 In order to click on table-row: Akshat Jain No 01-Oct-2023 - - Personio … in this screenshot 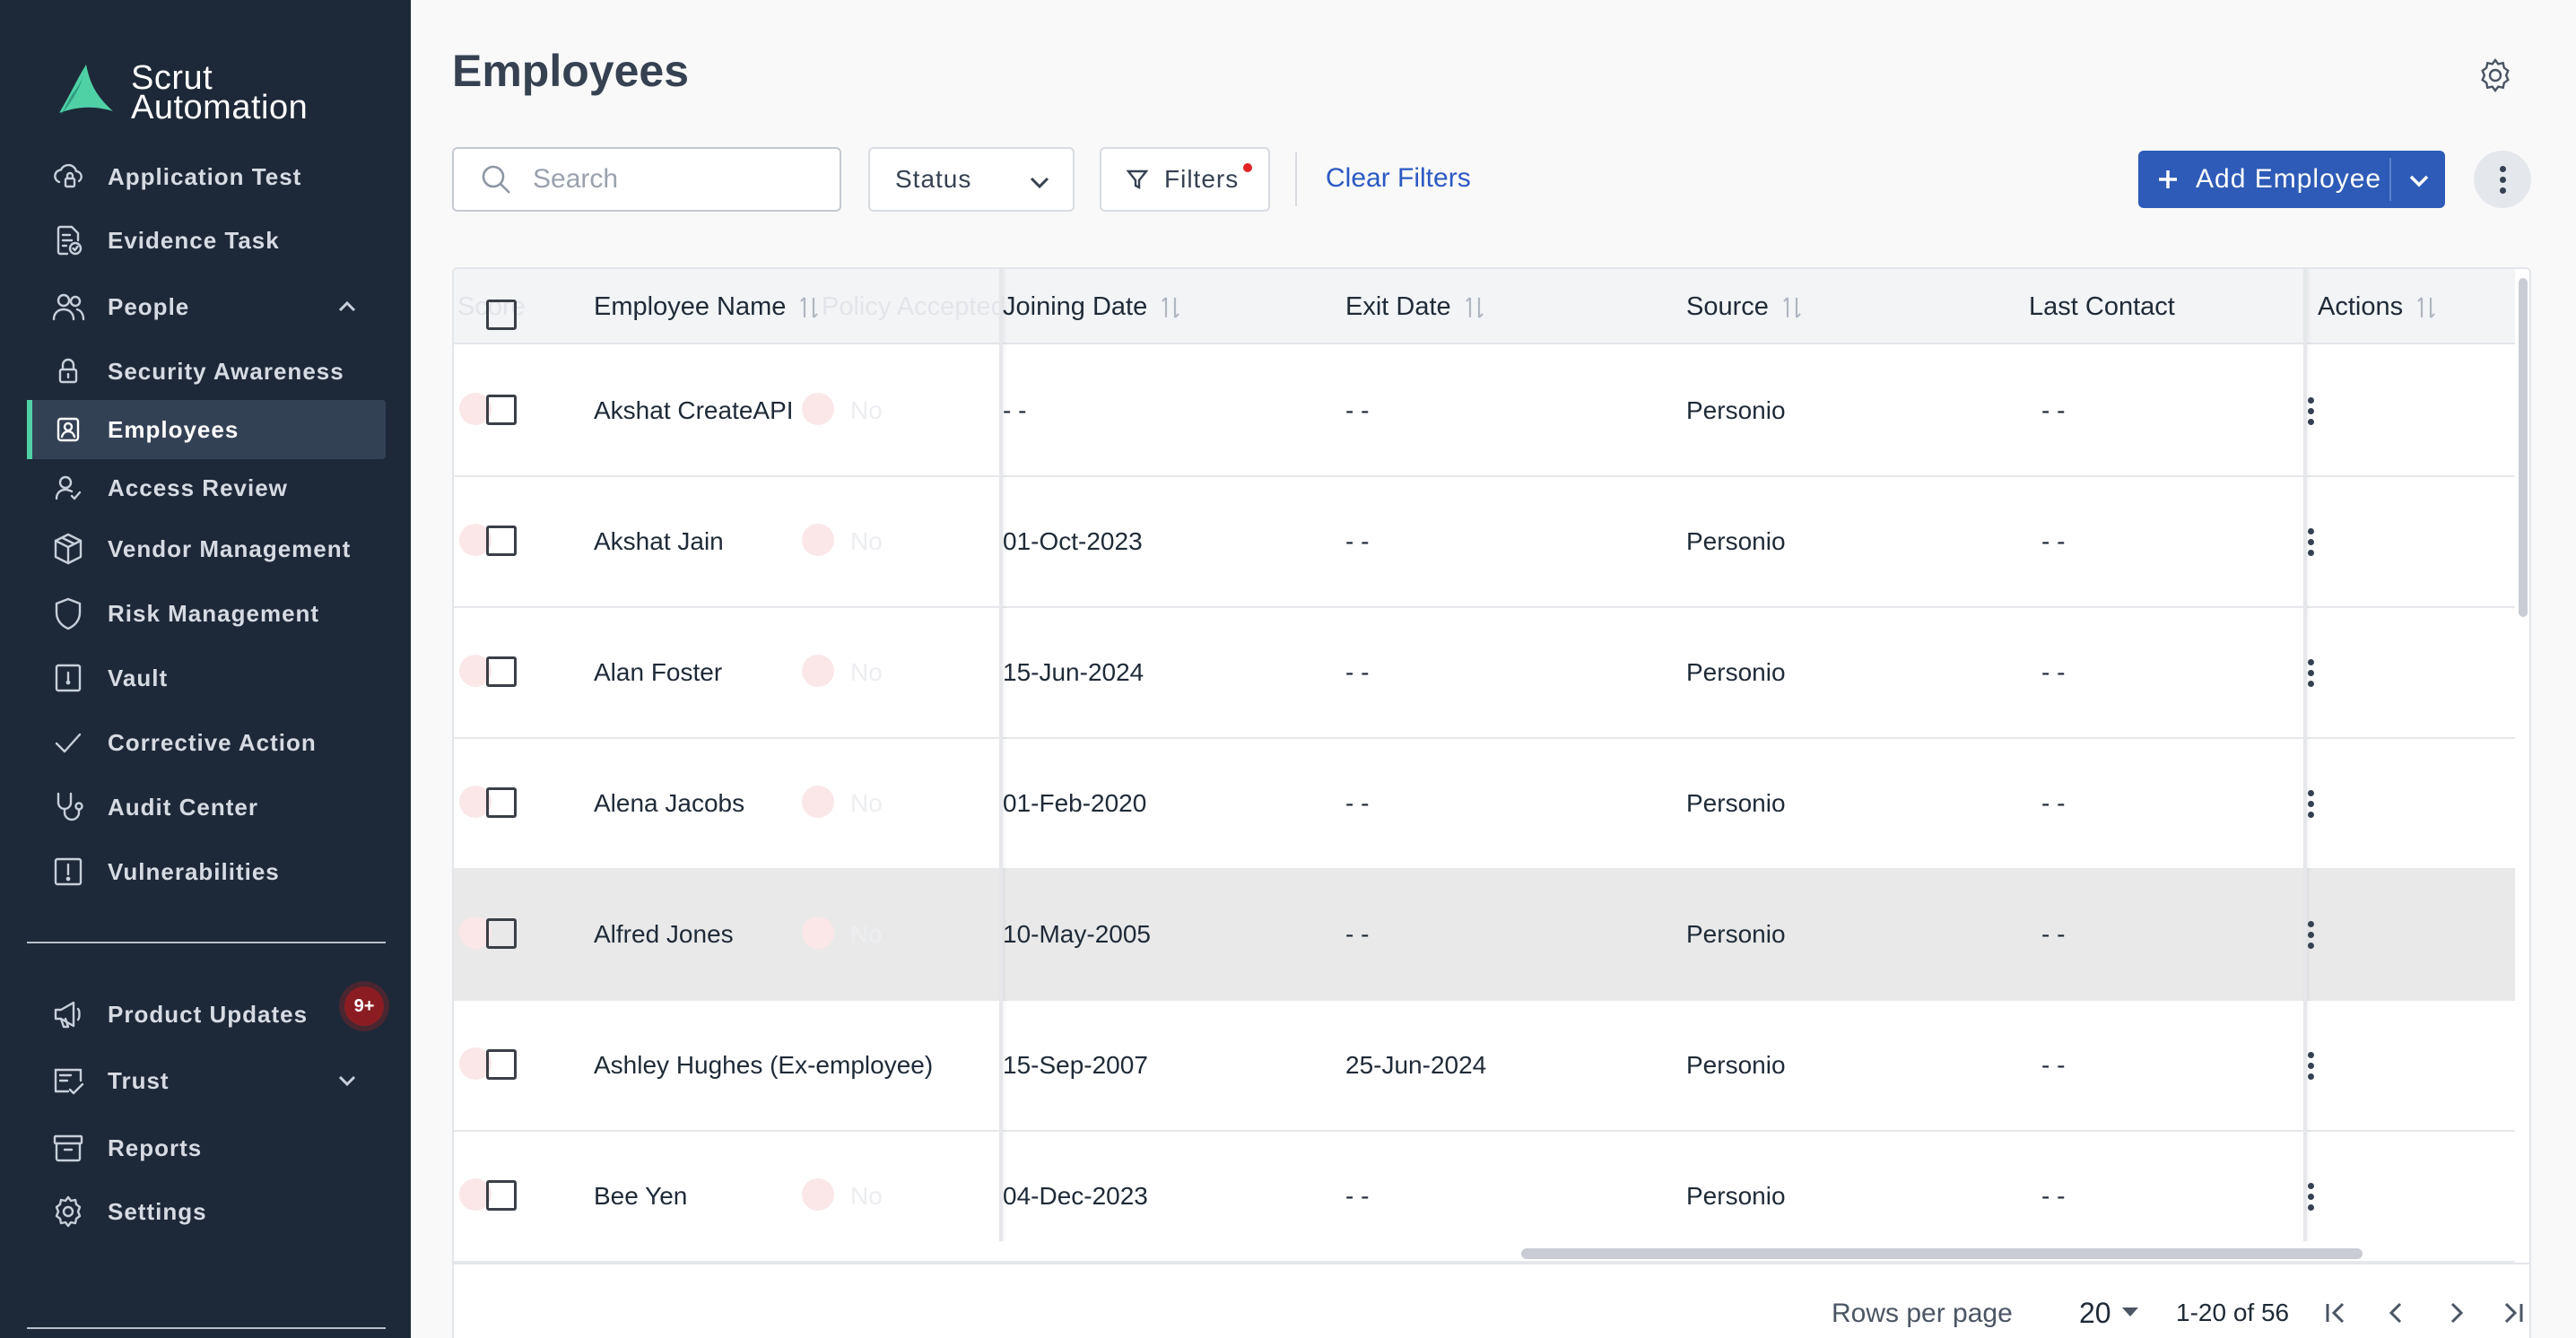, I will do `click(1484, 542)`.